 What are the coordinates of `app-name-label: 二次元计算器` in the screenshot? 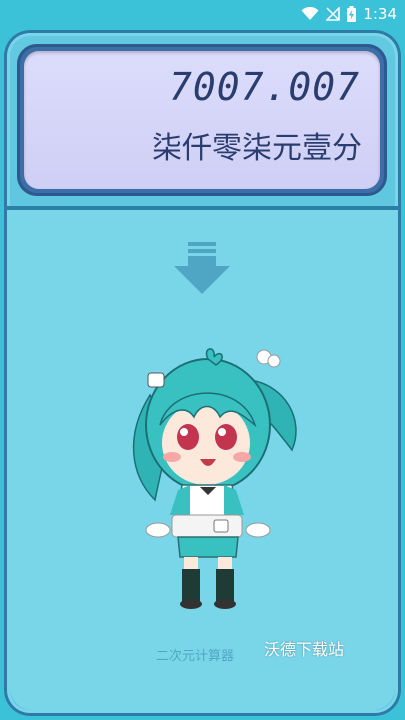 It's located at (195, 656).